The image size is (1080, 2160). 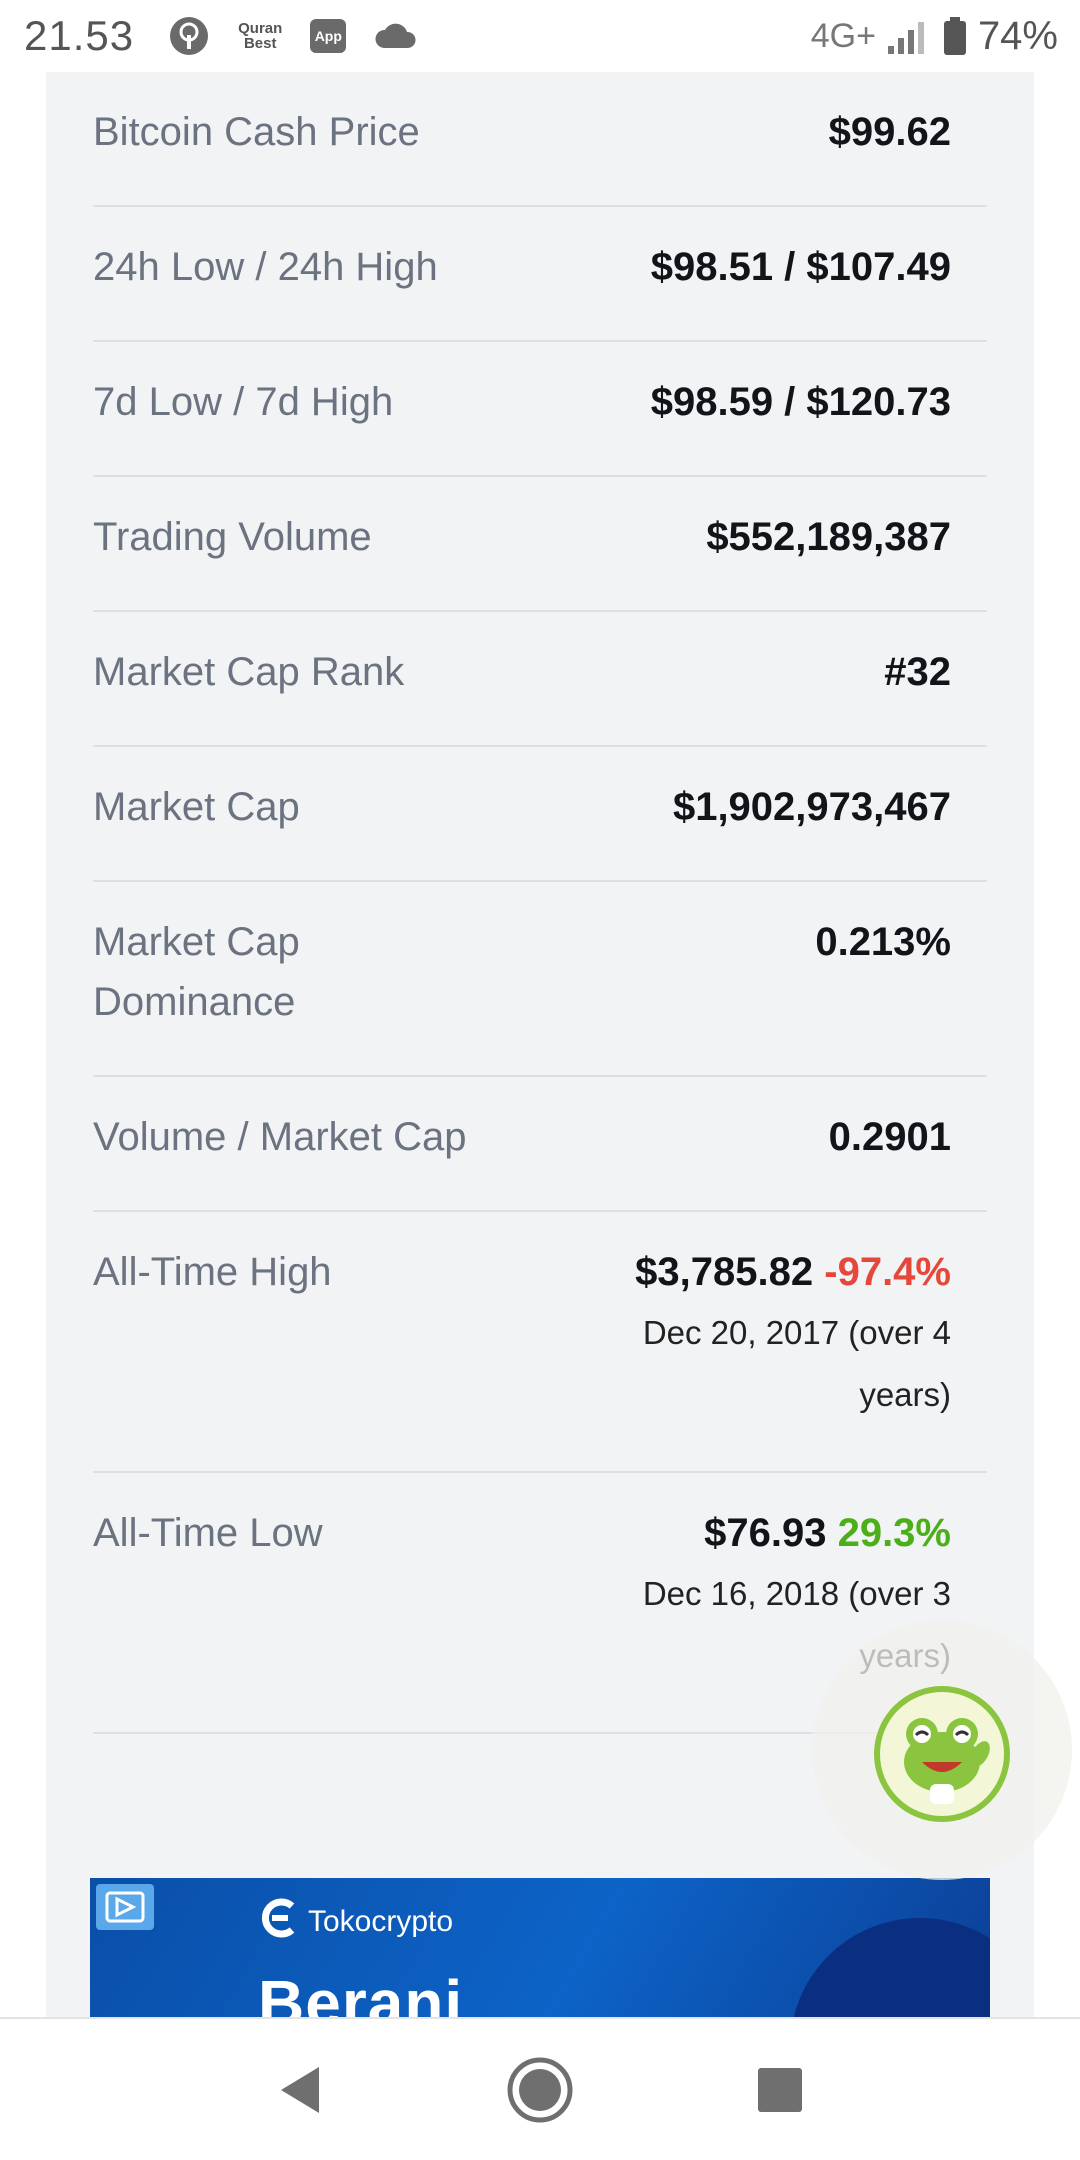 I want to click on battery-percent: 74%, so click(x=1017, y=35).